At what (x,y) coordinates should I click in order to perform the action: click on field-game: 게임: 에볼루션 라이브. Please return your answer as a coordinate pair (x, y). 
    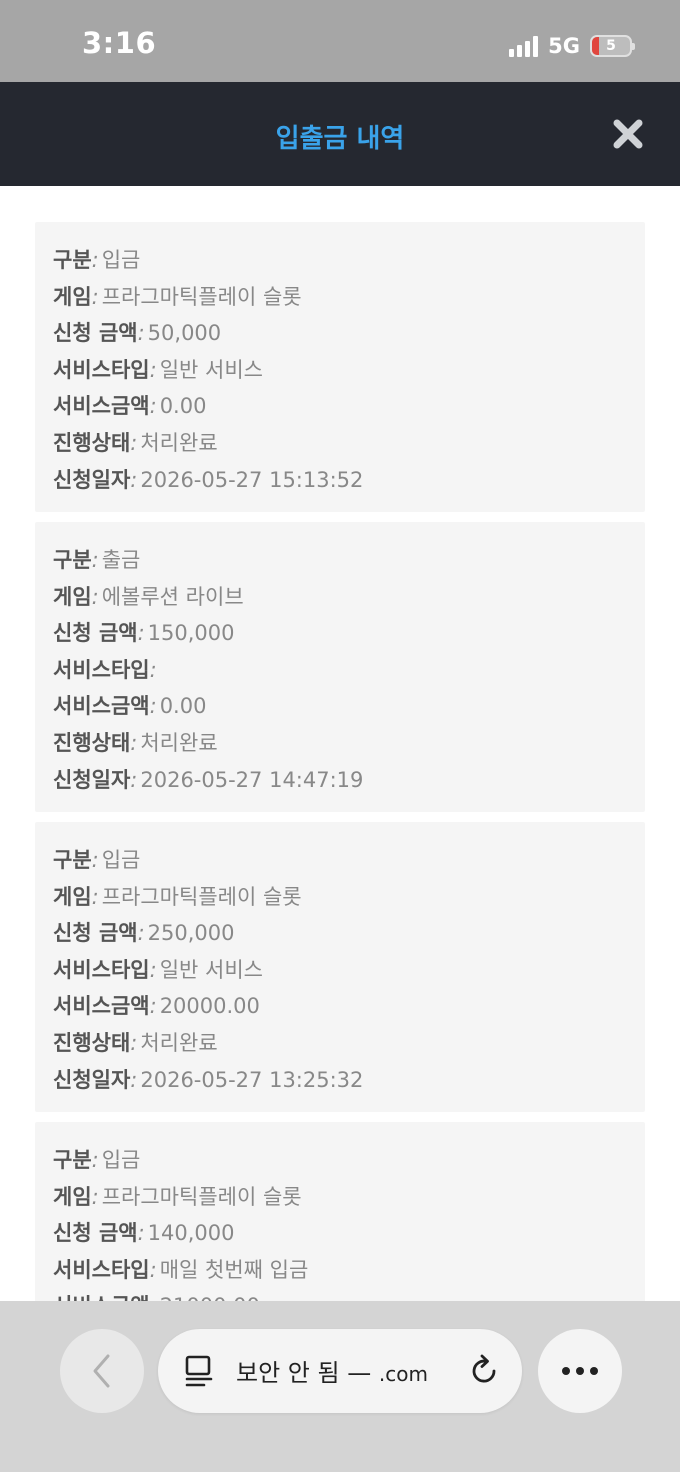
    Looking at the image, I should click on (340, 597).